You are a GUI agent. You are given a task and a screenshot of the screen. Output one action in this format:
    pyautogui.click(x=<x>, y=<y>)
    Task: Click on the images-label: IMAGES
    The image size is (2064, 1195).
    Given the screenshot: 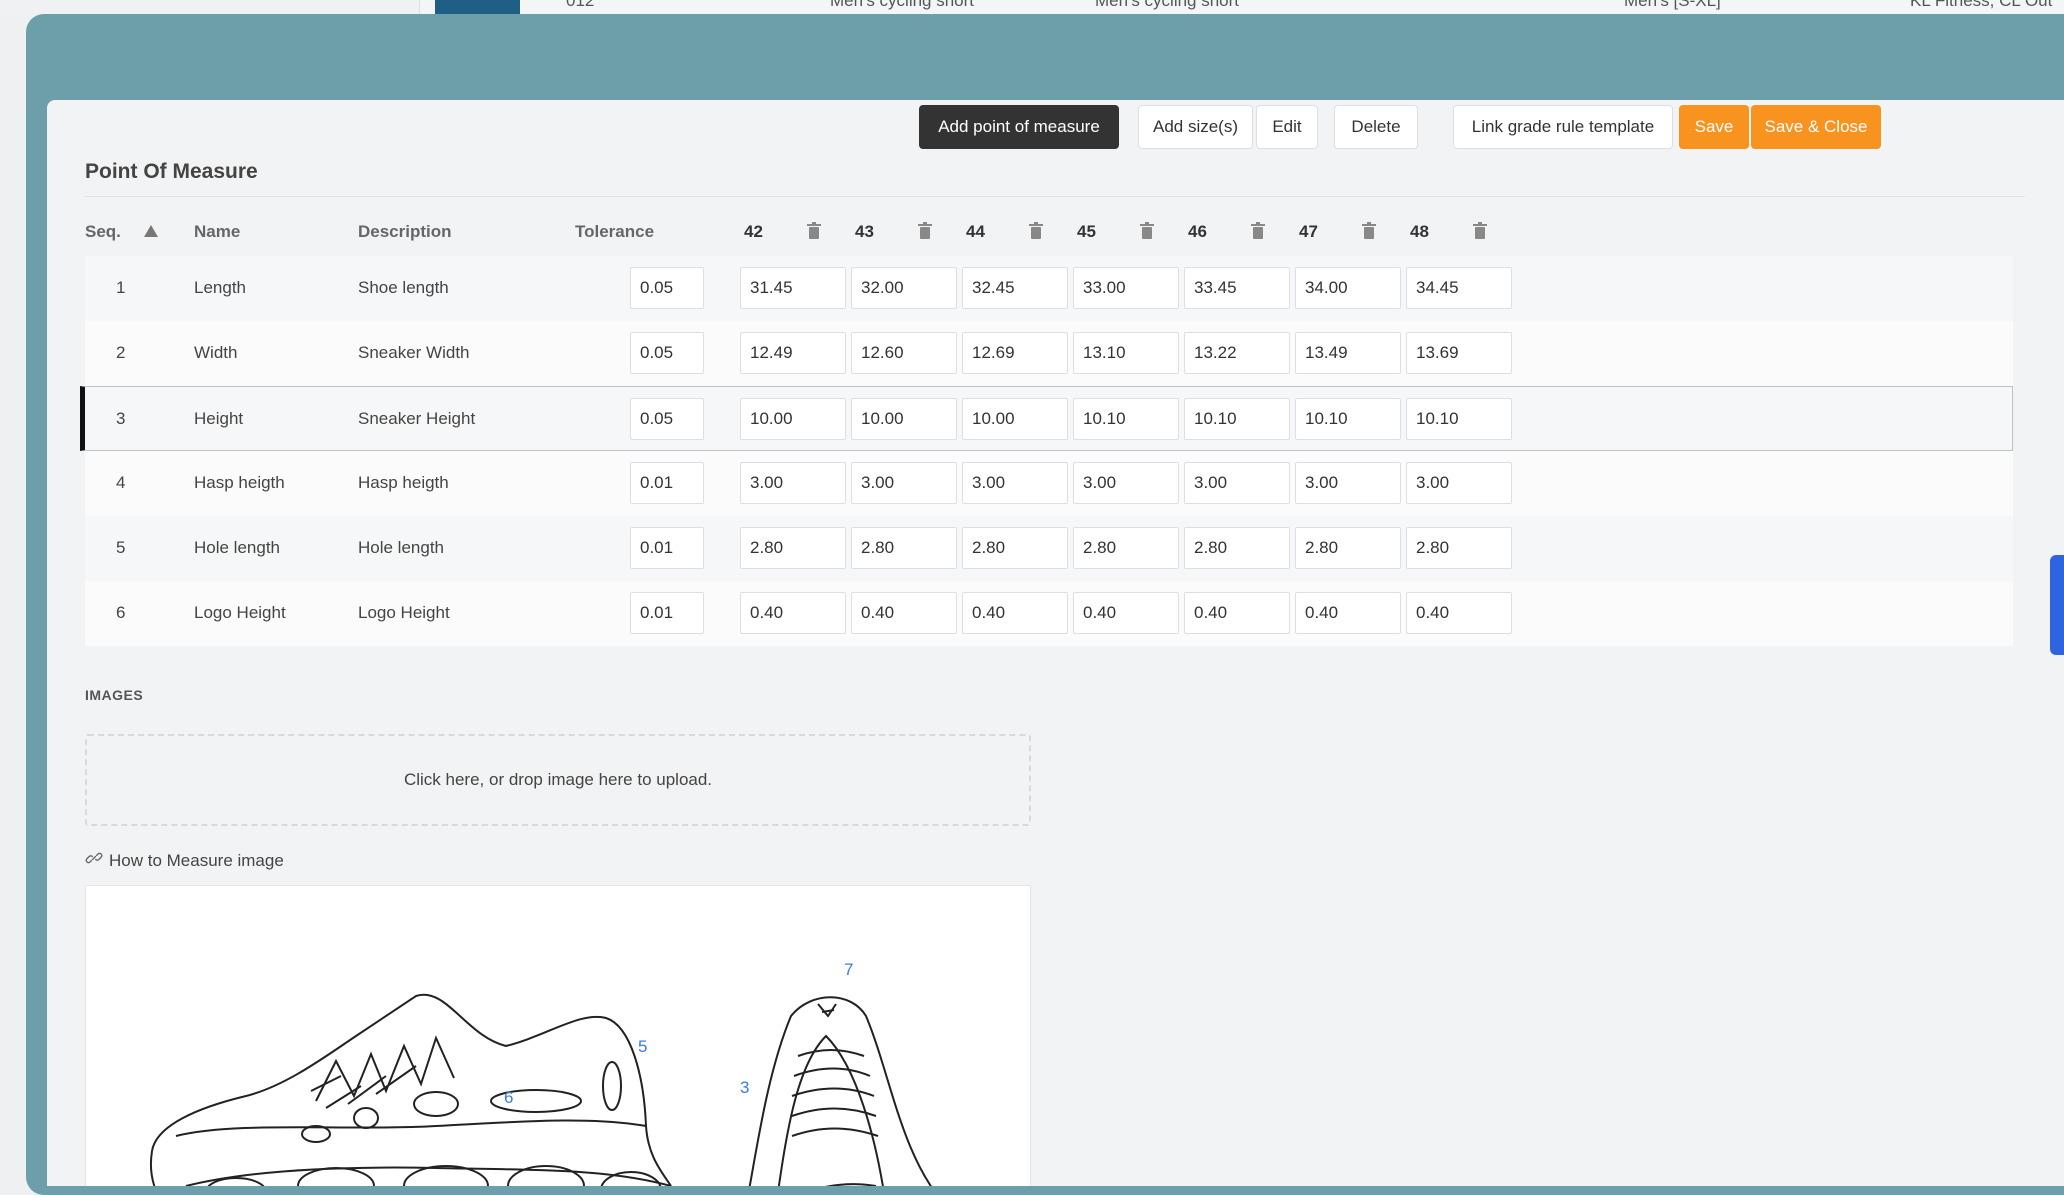 What is the action you would take?
    pyautogui.click(x=114, y=695)
    